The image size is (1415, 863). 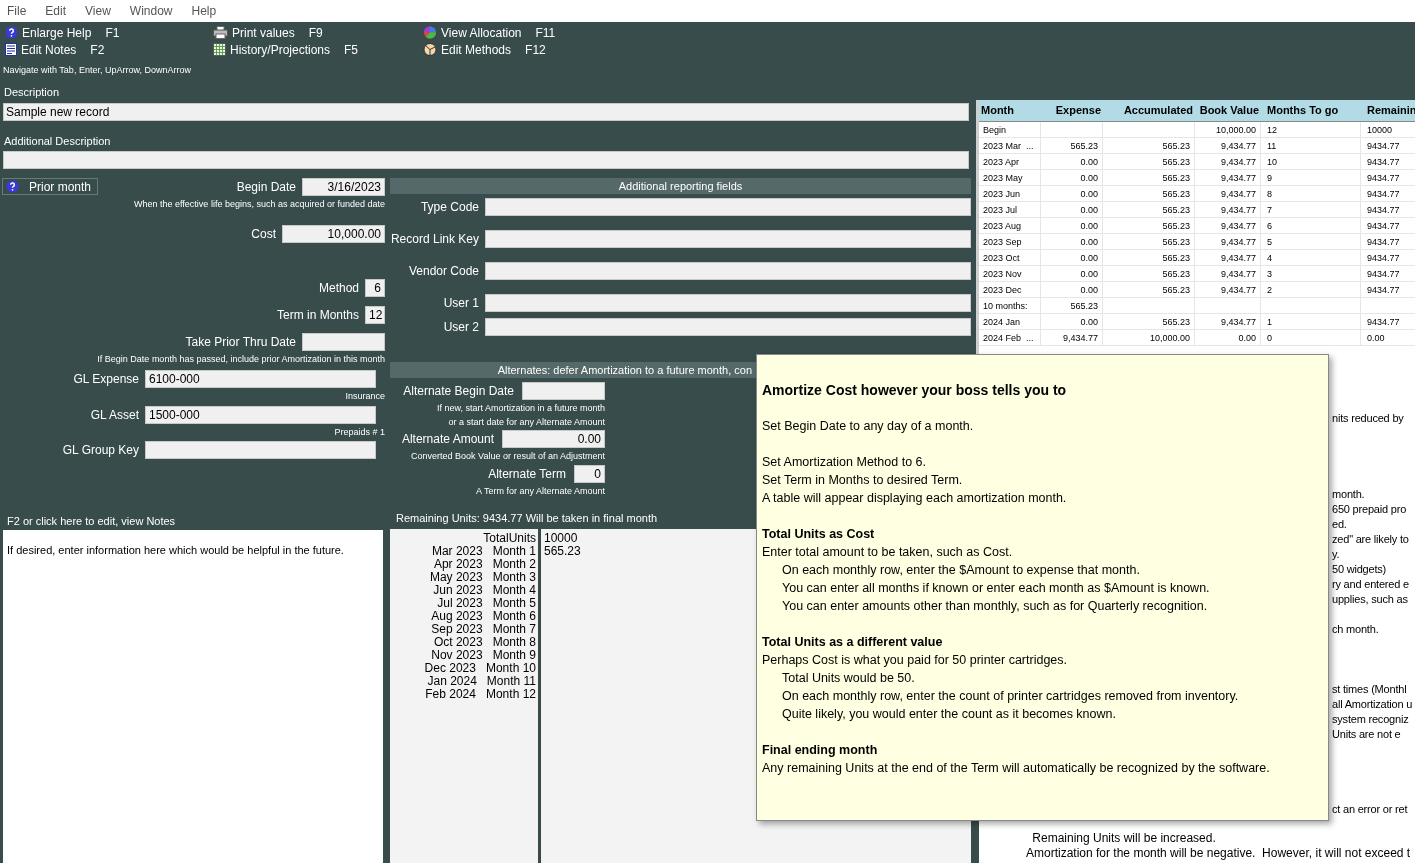 I want to click on table-cell: 7, so click(x=1269, y=210).